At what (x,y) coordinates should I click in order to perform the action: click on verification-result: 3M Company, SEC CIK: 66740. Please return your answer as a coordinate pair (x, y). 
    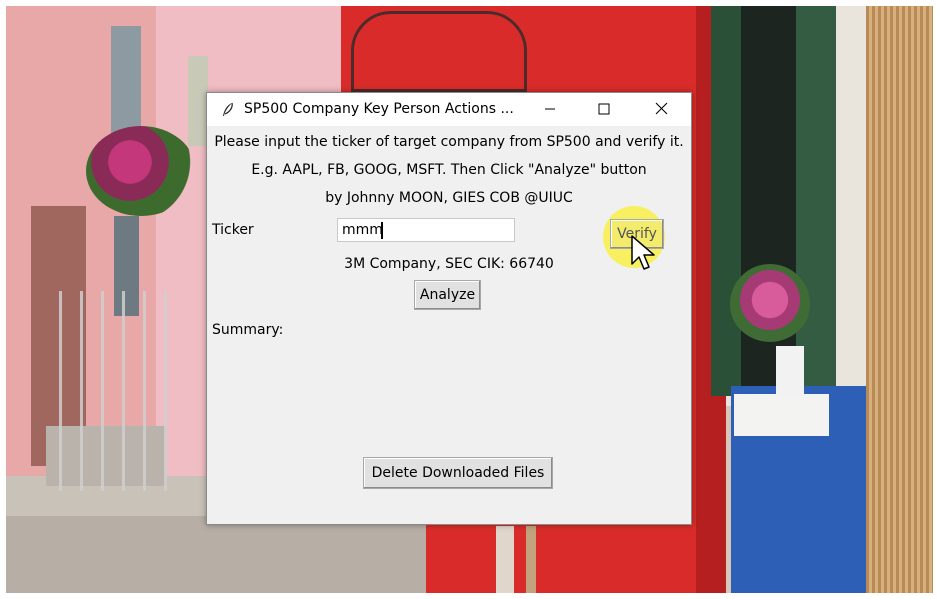
    Looking at the image, I should click on (449, 264).